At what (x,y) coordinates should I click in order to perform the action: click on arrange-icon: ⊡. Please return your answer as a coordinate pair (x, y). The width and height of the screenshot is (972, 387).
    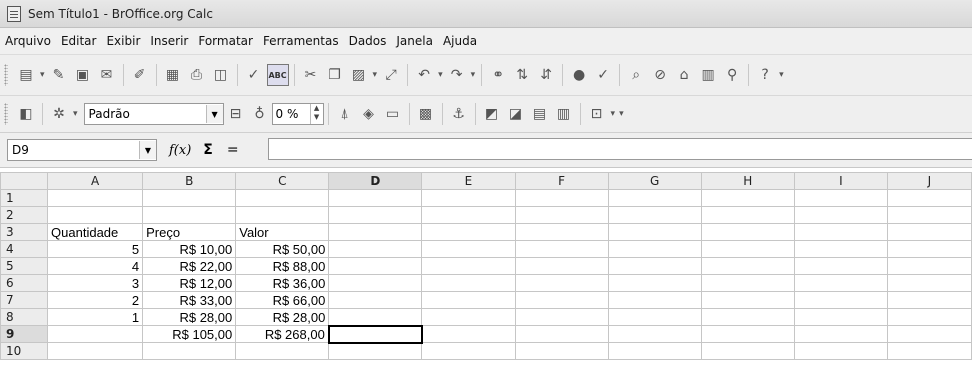
    Looking at the image, I should click on (597, 114).